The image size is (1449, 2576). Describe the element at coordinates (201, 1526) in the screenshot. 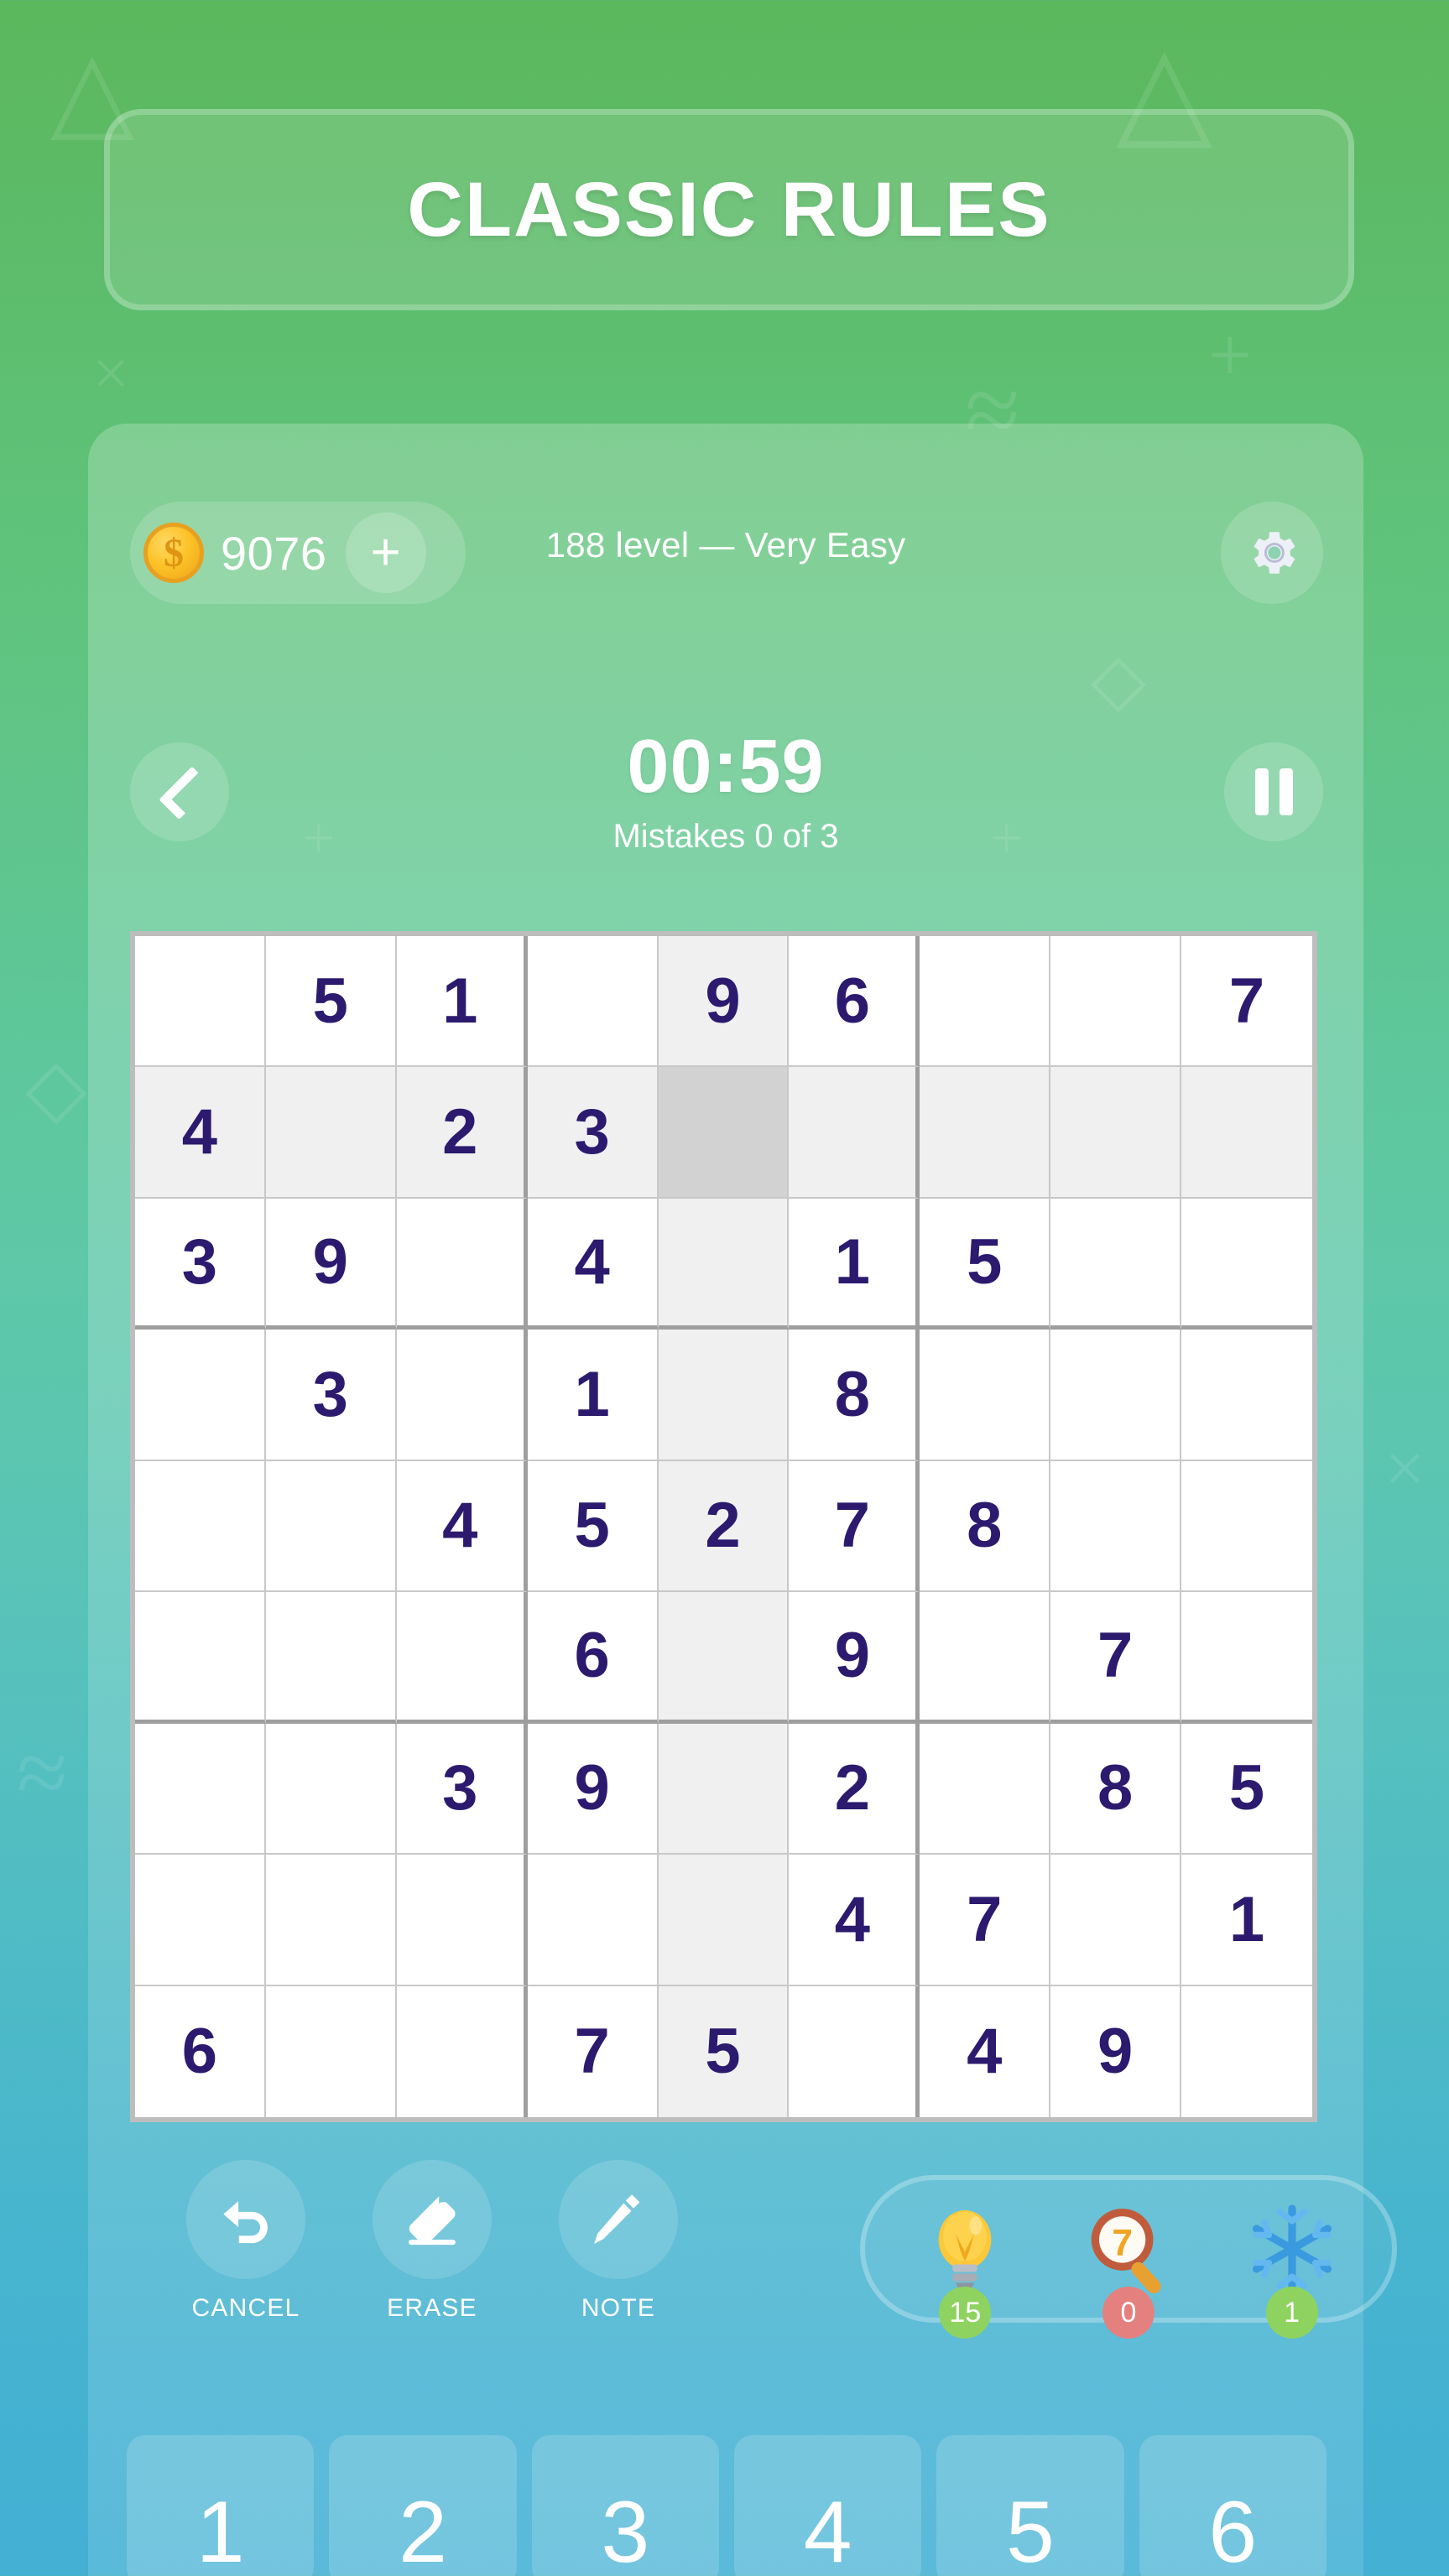

I see `sudoku-cell-r5c1` at that location.